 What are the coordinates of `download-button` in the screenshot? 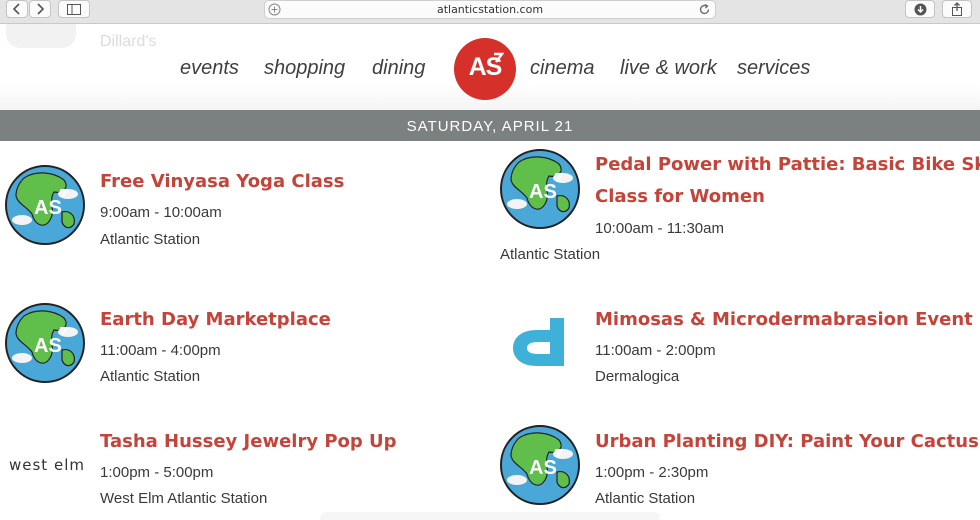 It's located at (920, 9).